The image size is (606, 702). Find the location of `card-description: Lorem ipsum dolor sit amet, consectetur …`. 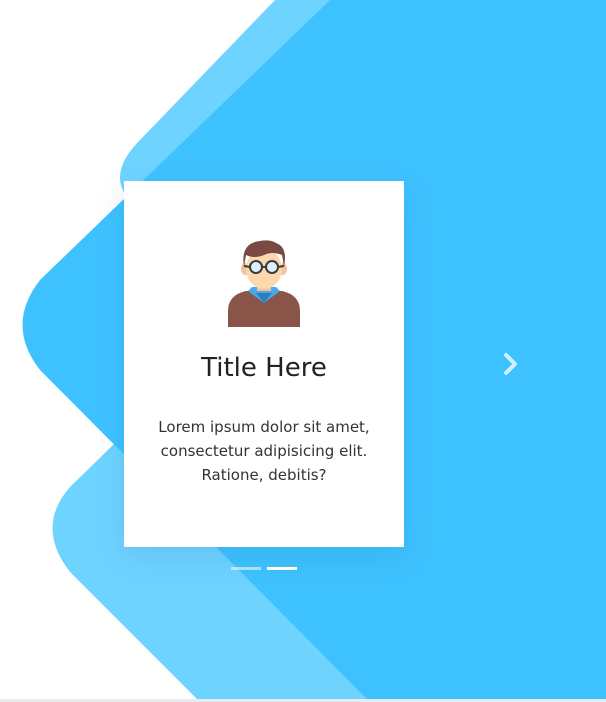

card-description: Lorem ipsum dolor sit amet, consectetur … is located at coordinates (264, 451).